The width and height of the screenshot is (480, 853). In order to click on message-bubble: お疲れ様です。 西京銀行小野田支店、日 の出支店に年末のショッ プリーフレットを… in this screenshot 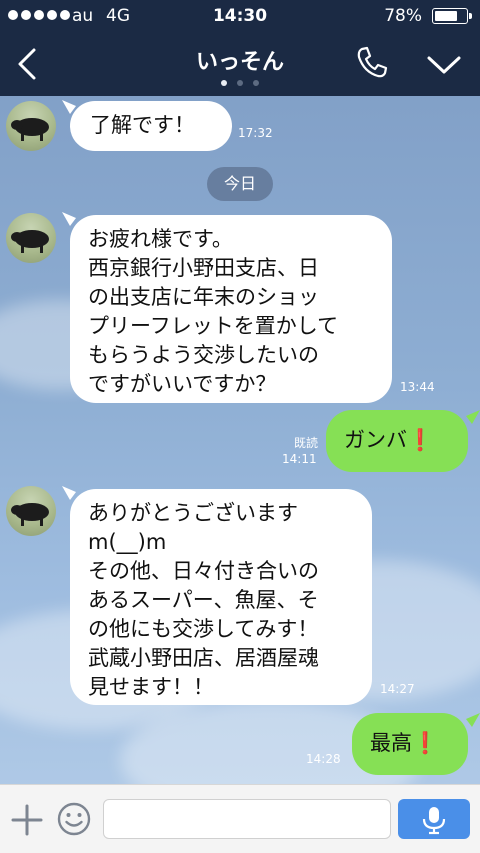, I will do `click(231, 309)`.